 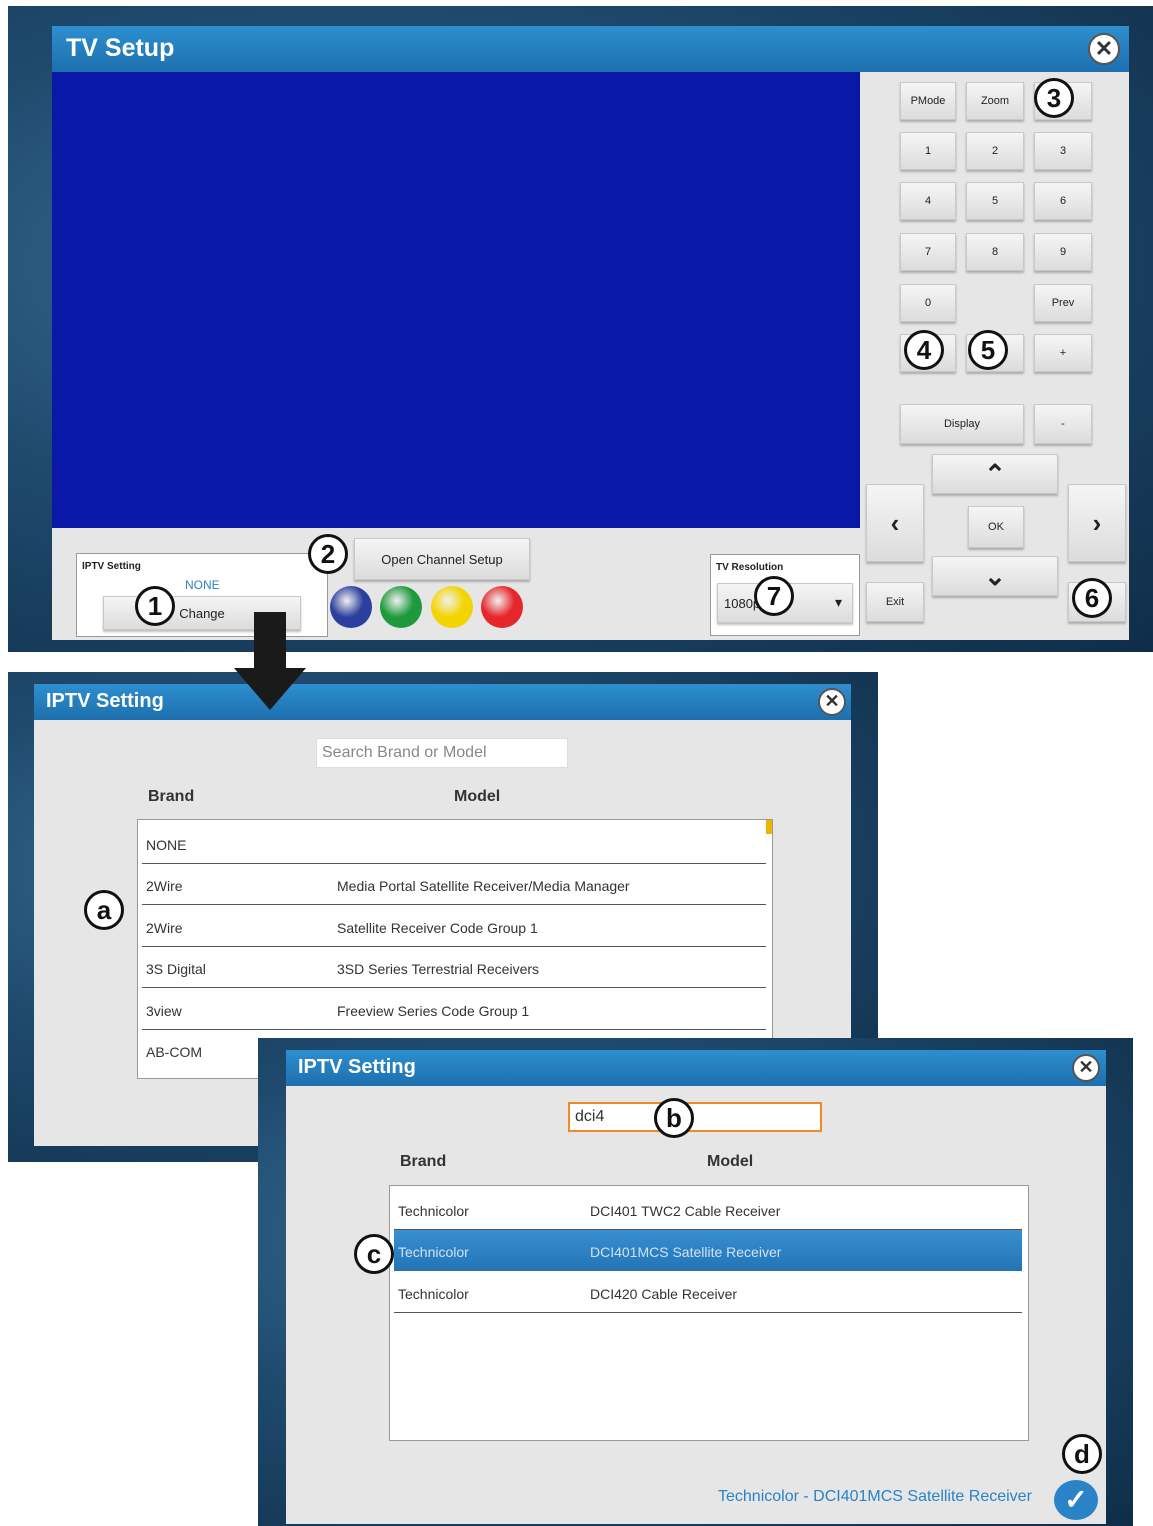 What do you see at coordinates (1063, 353) in the screenshot?
I see `plus-button: +` at bounding box center [1063, 353].